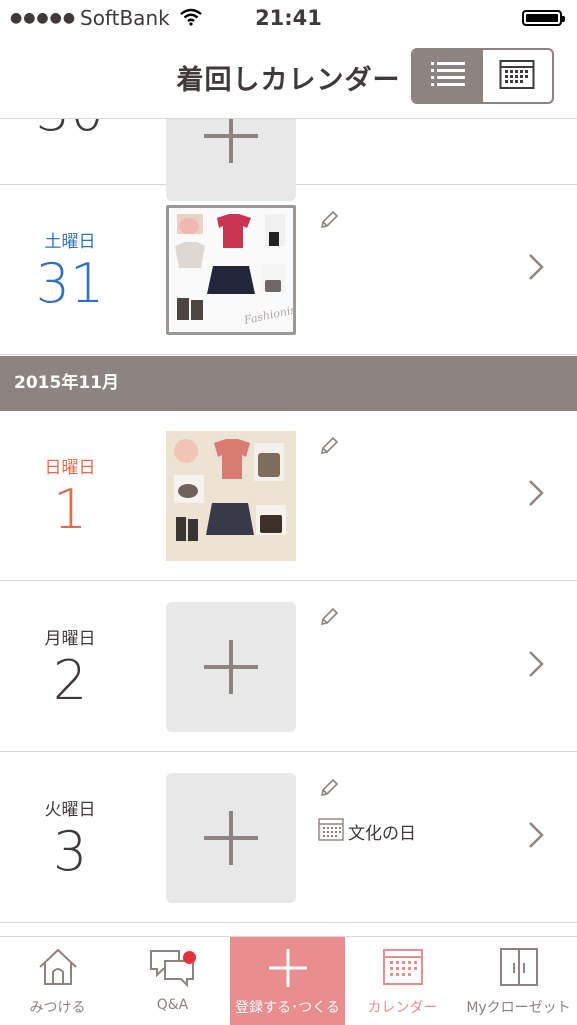 The image size is (577, 1025). I want to click on day-number: 1, so click(70, 509).